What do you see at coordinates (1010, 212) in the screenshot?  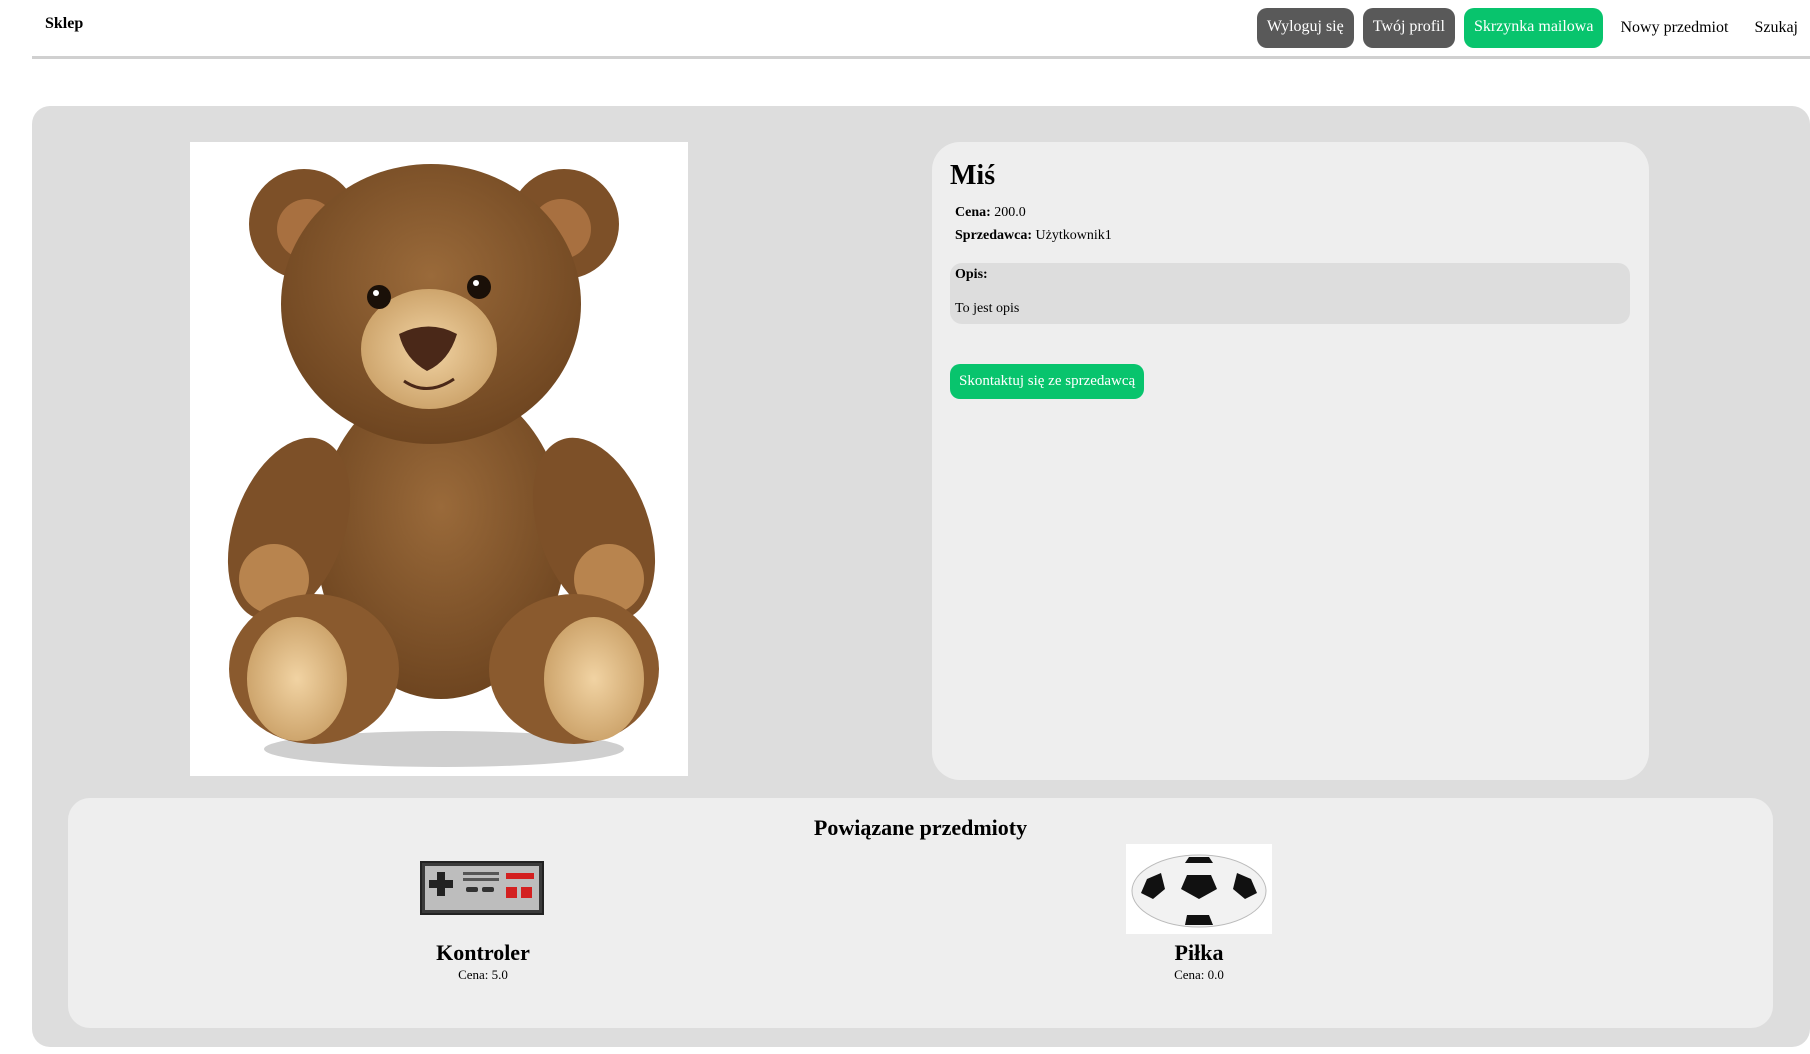 I see `price-value: 200.0` at bounding box center [1010, 212].